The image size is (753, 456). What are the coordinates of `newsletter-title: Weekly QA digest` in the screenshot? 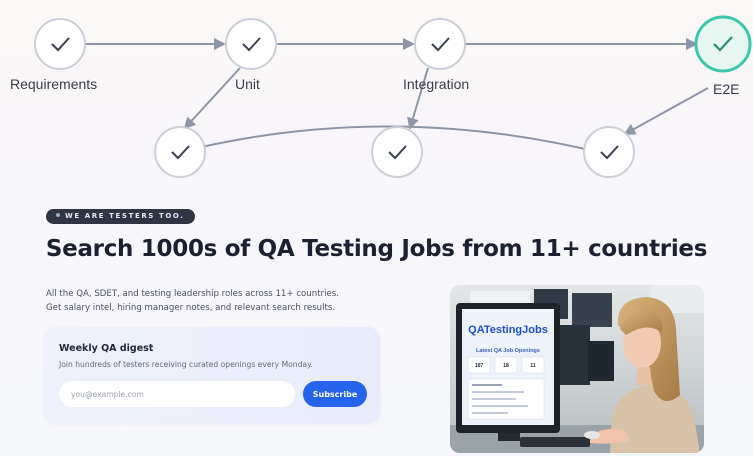 It's located at (106, 348).